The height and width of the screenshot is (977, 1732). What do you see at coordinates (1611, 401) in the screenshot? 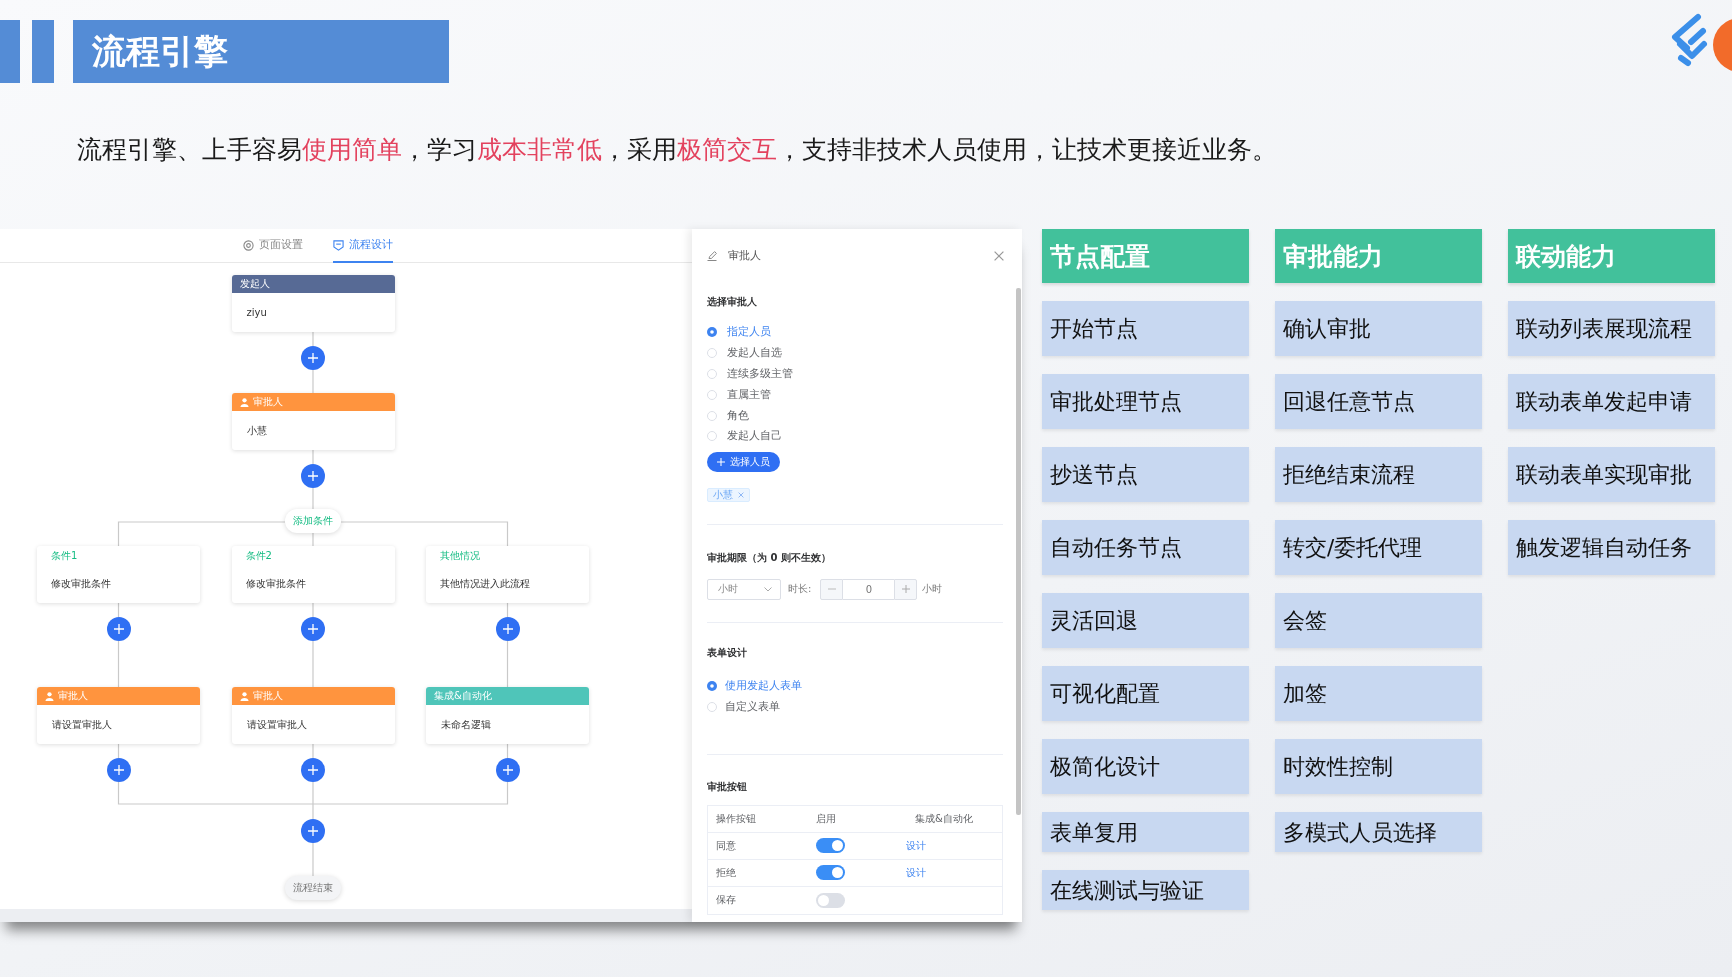
I see `feature-item: 联动表单发起申请` at bounding box center [1611, 401].